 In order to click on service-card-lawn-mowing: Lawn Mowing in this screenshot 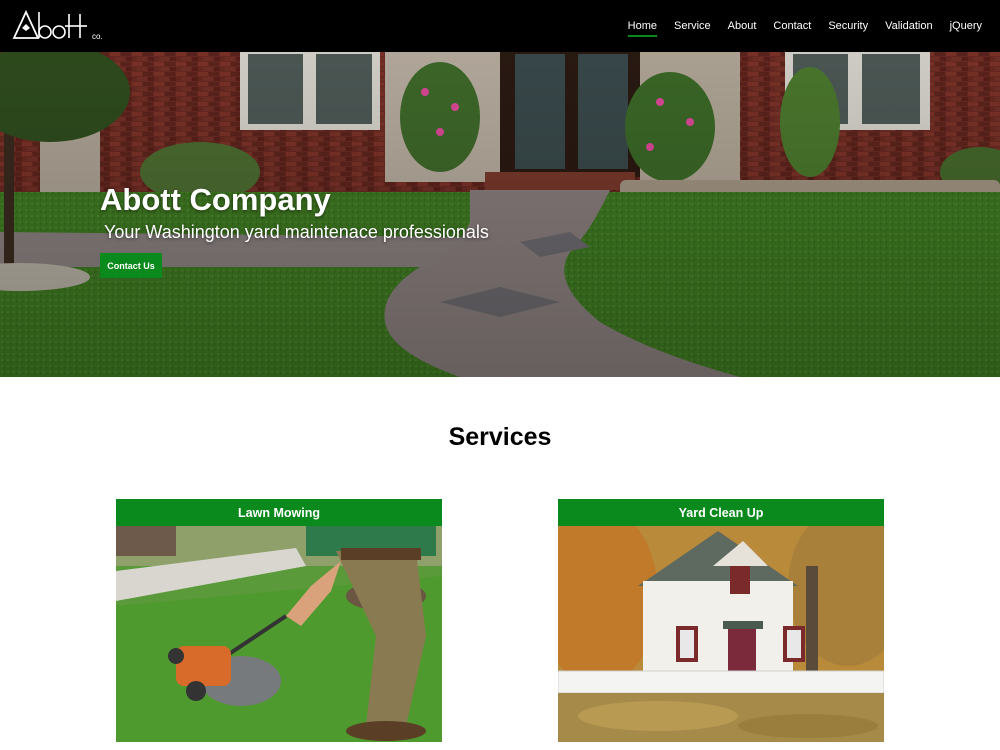, I will do `click(279, 620)`.